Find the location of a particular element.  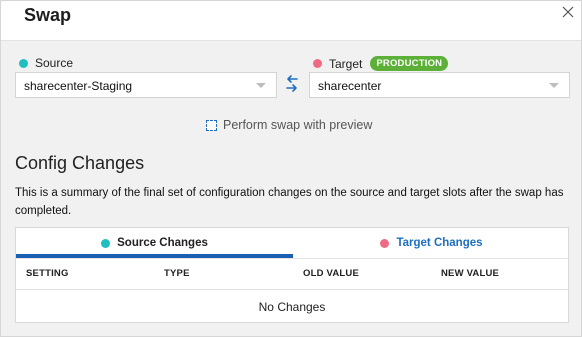

tab-target-changes: Target Changes is located at coordinates (431, 243).